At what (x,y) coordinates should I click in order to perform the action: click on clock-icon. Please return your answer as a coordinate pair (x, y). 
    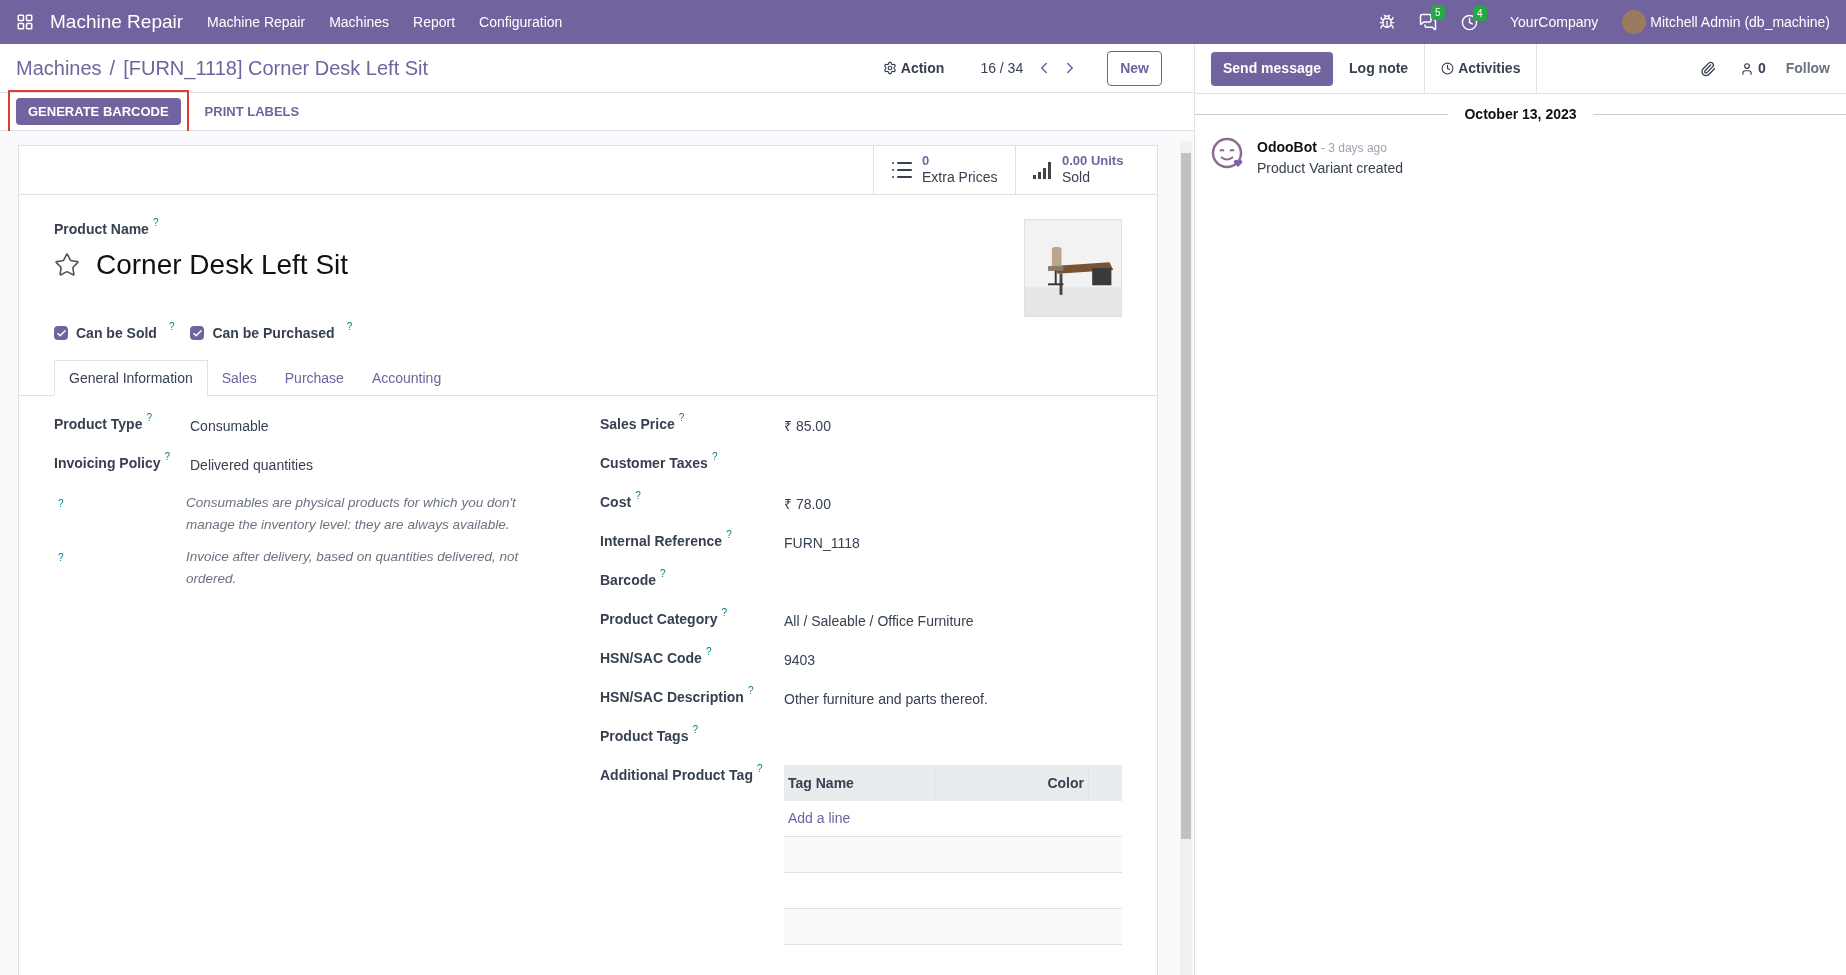
    Looking at the image, I should click on (1448, 68).